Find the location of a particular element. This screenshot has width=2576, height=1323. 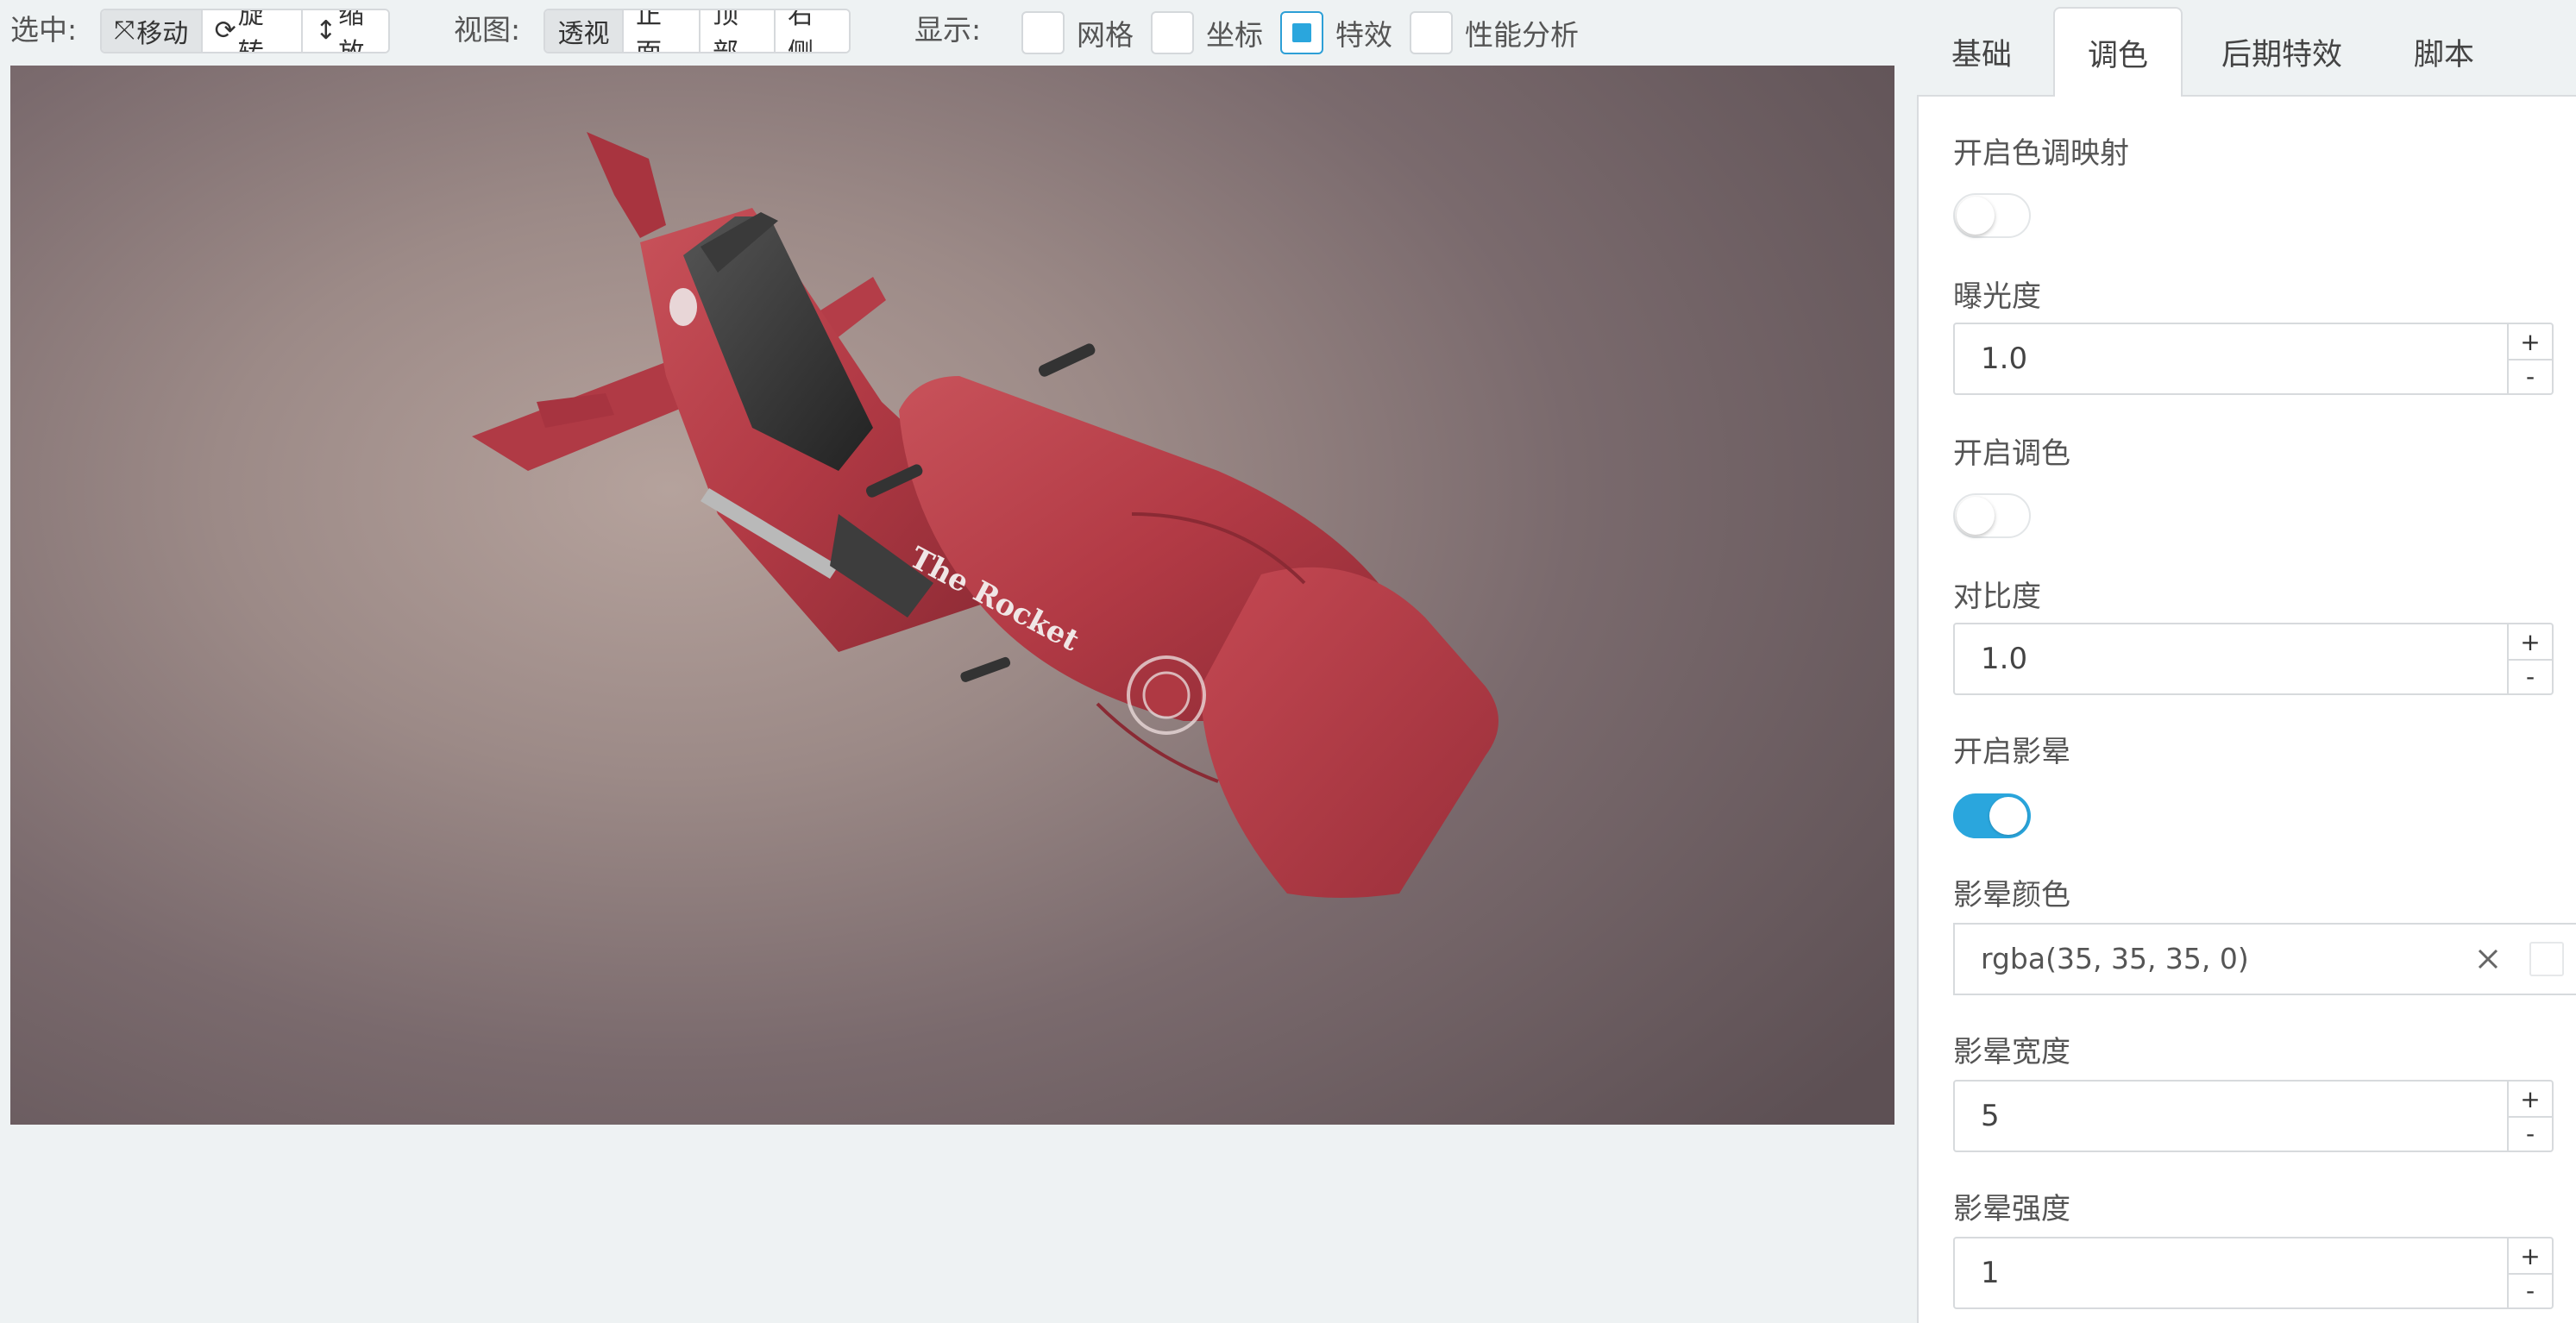

scale-button-label: 缩放 is located at coordinates (351, 31).